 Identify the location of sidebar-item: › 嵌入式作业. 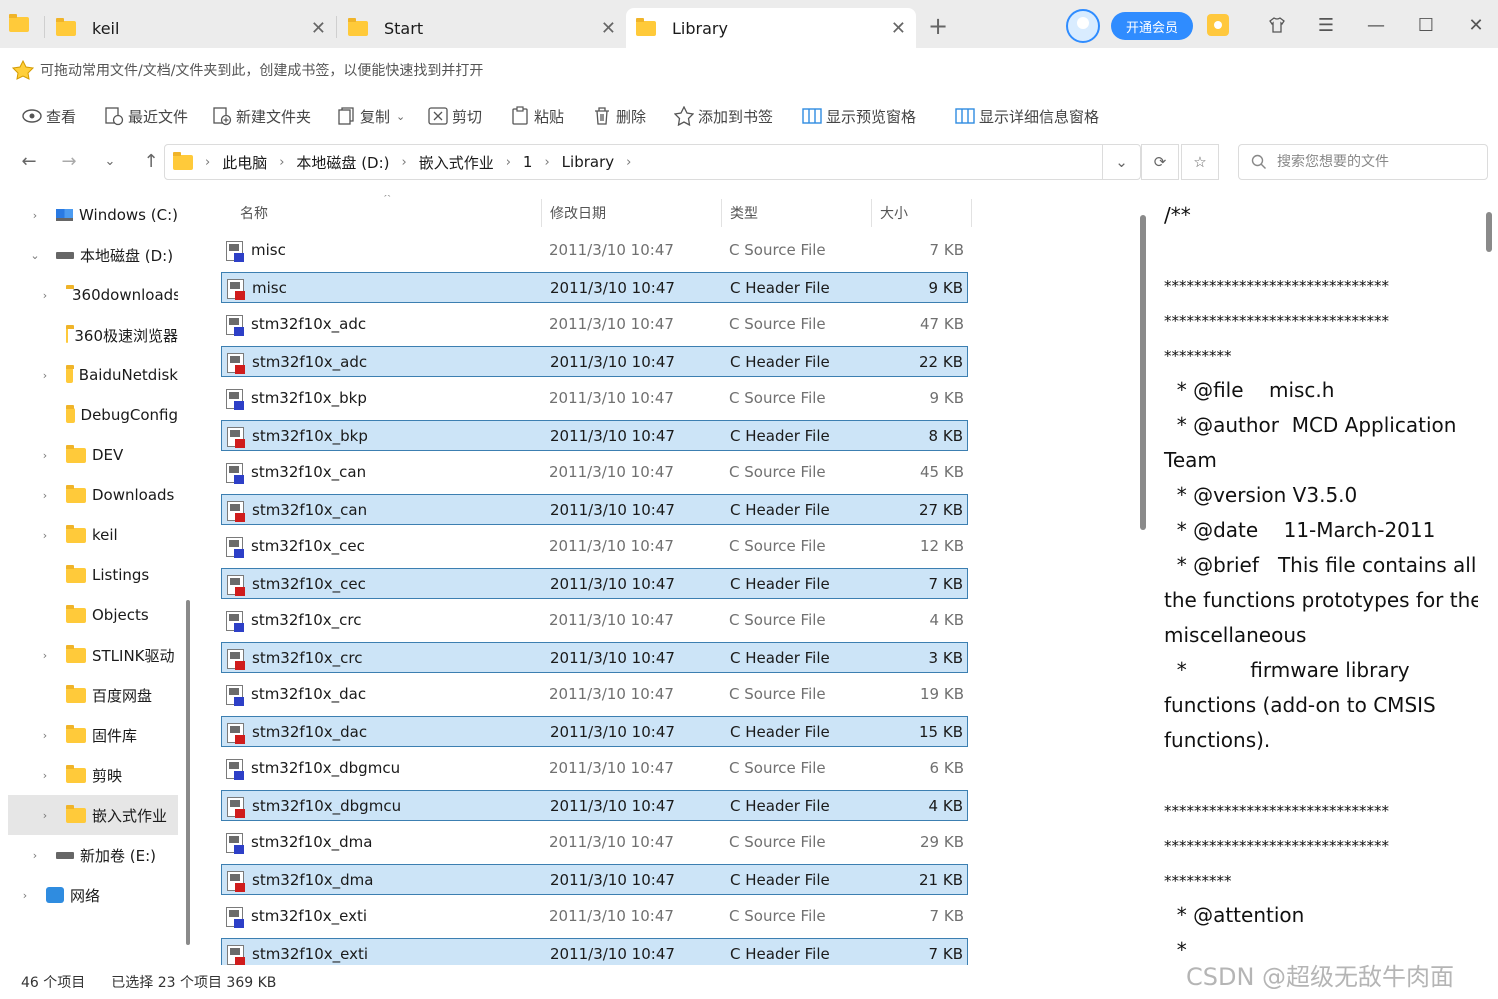
(93, 815).